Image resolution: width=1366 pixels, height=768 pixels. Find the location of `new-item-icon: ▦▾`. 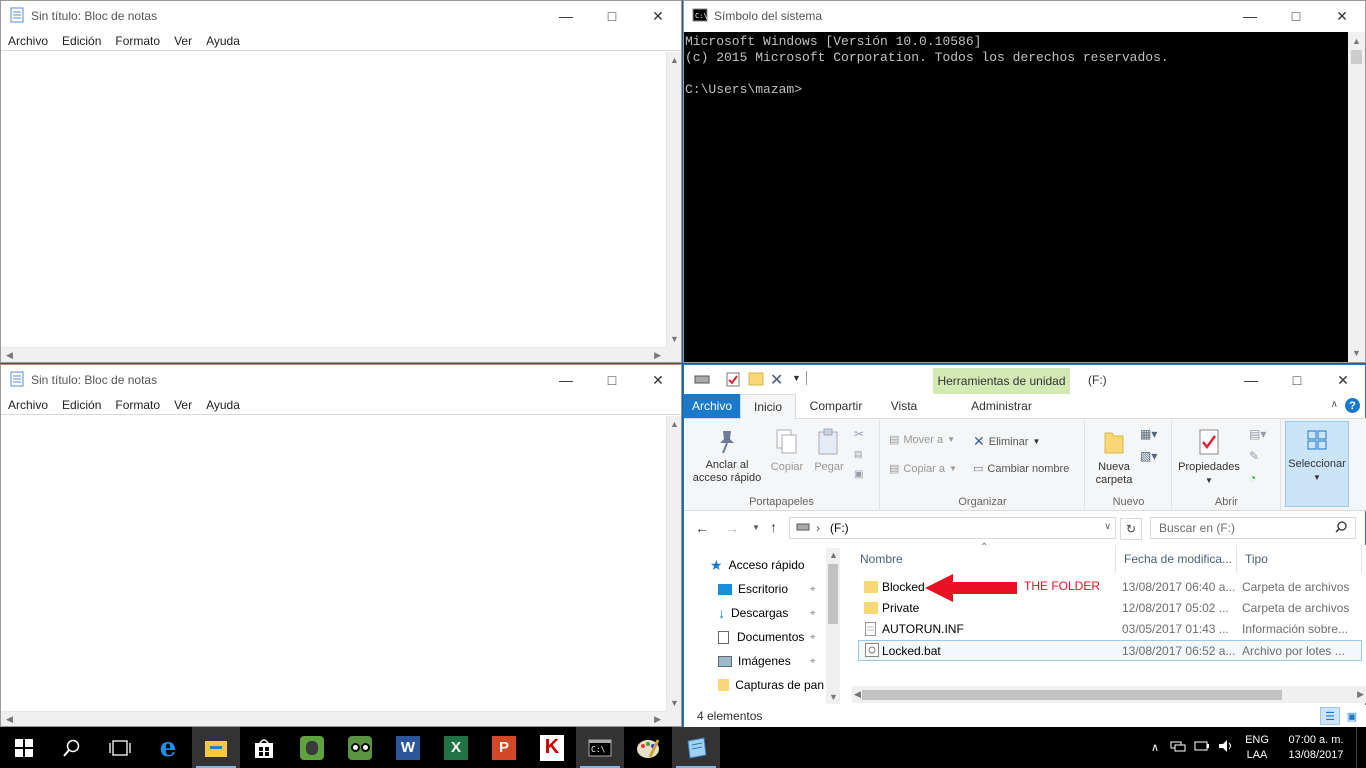

new-item-icon: ▦▾ is located at coordinates (1148, 434).